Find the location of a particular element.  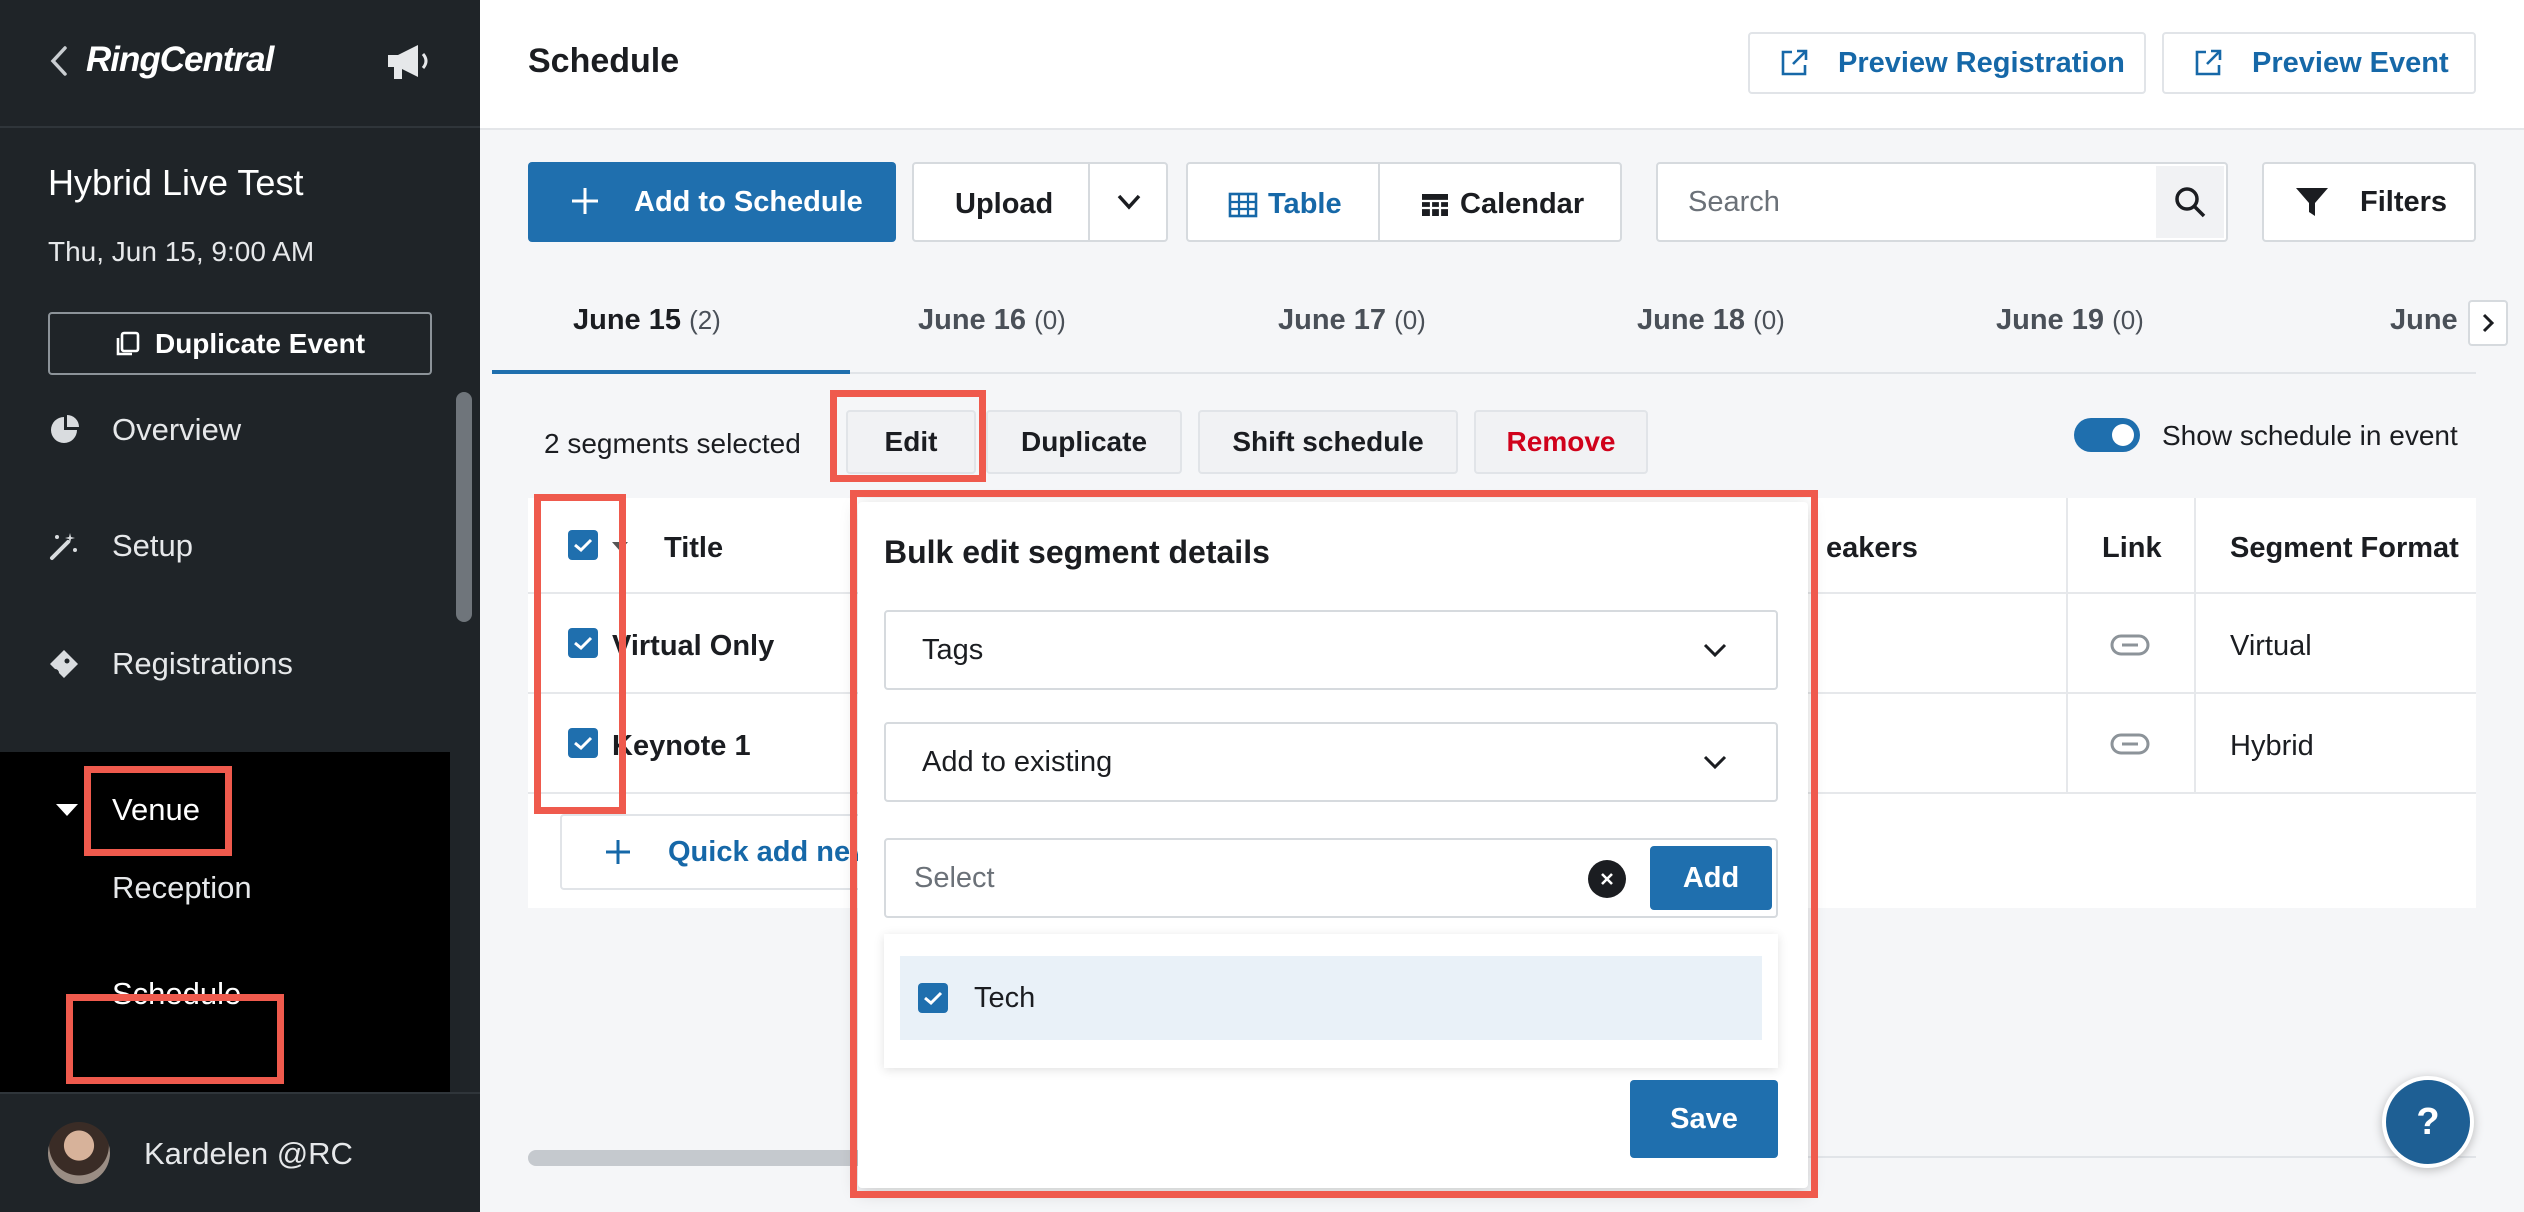

chevron-right-icon is located at coordinates (2488, 323).